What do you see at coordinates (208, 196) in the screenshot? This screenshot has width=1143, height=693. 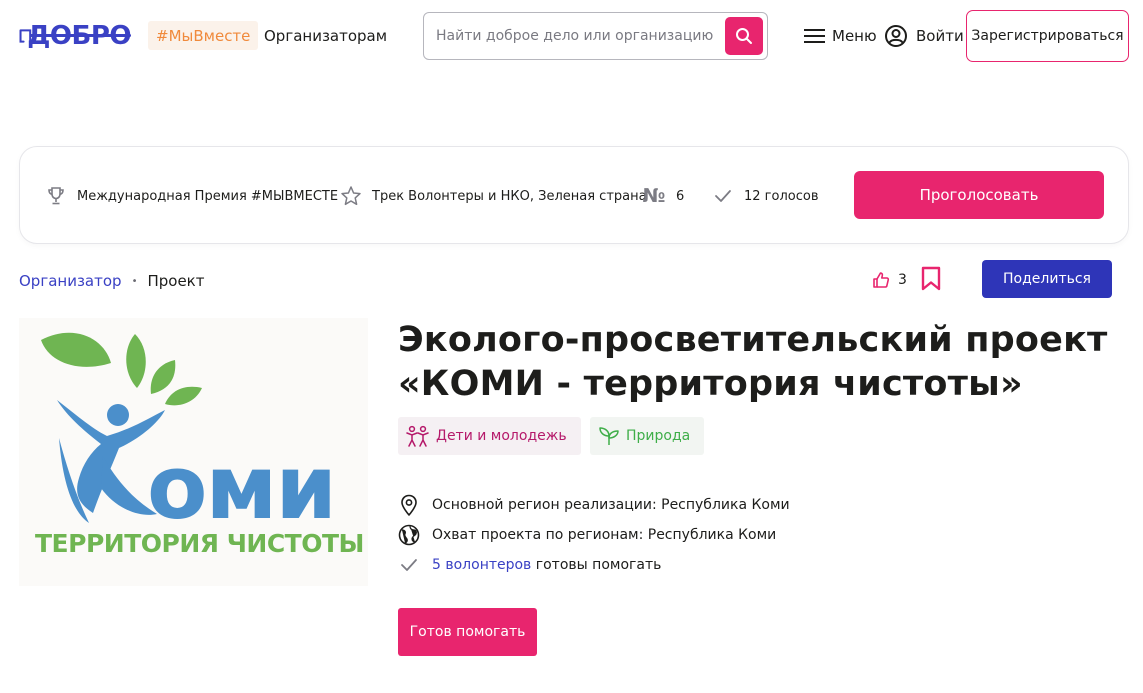 I see `award-label: Международная Премия #МЫВМЕСТЕ` at bounding box center [208, 196].